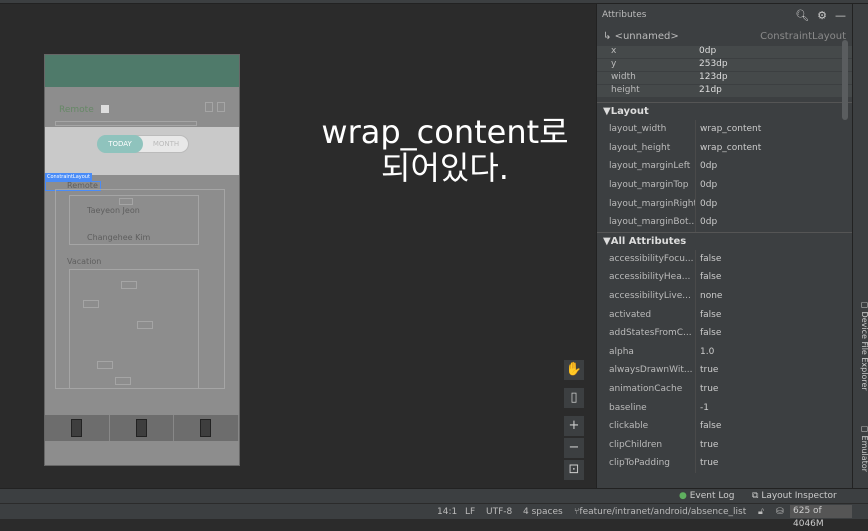 The height and width of the screenshot is (531, 868). Describe the element at coordinates (724, 111) in the screenshot. I see `section-layout: ▼ Layout` at that location.